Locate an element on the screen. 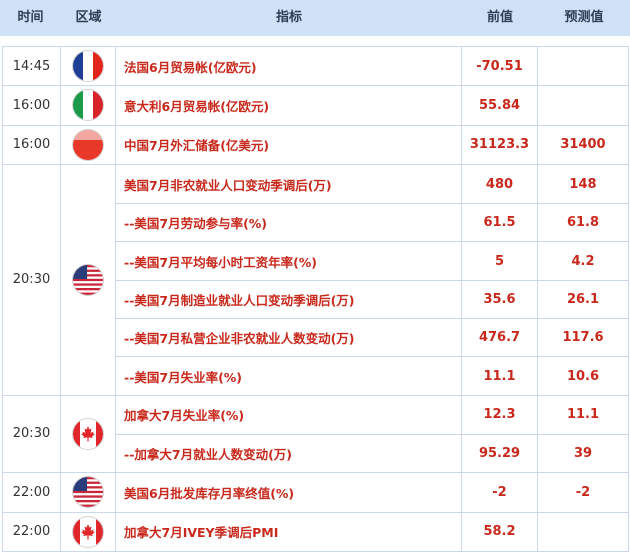 This screenshot has width=630, height=552. previous-value: 5 is located at coordinates (500, 261).